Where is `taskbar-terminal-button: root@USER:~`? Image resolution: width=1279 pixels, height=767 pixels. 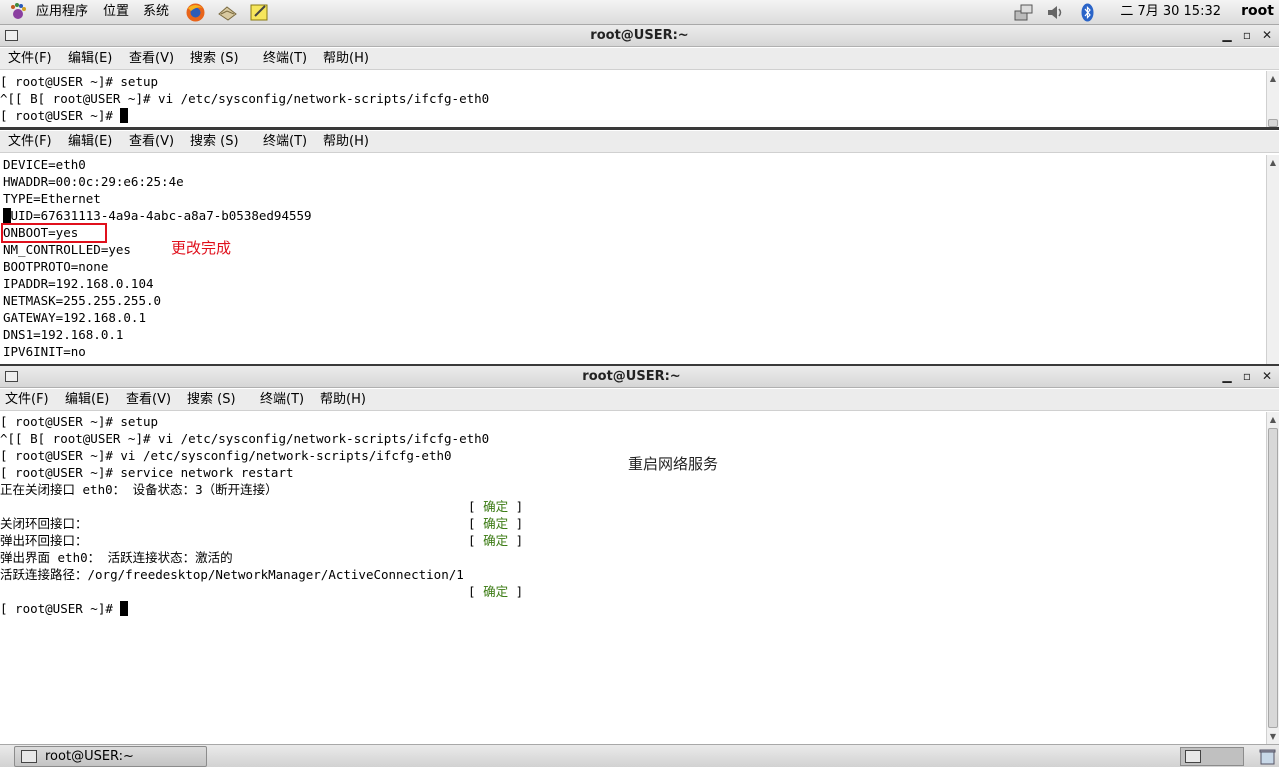
taskbar-terminal-button: root@USER:~ is located at coordinates (110, 756).